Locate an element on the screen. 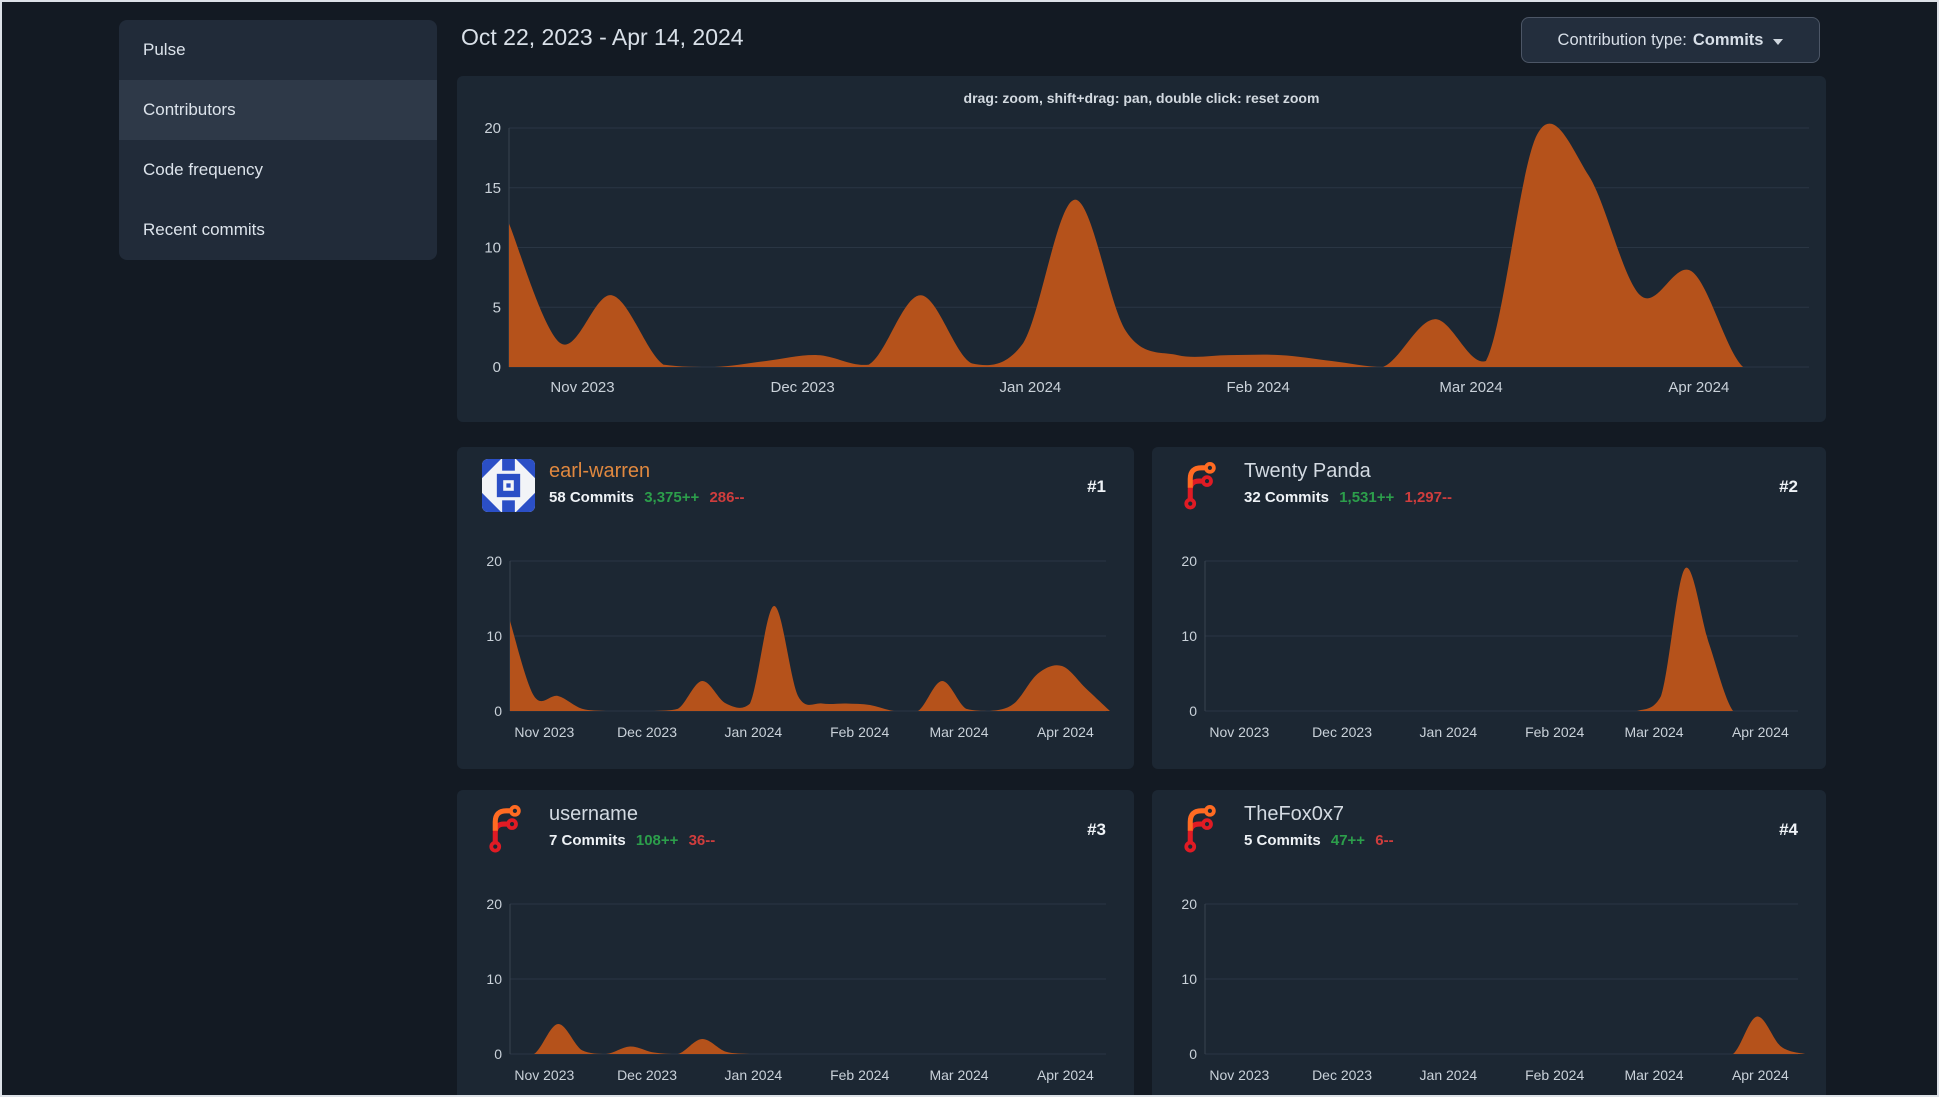 This screenshot has width=1939, height=1097. contributor-name: Twenty Panda is located at coordinates (1307, 471).